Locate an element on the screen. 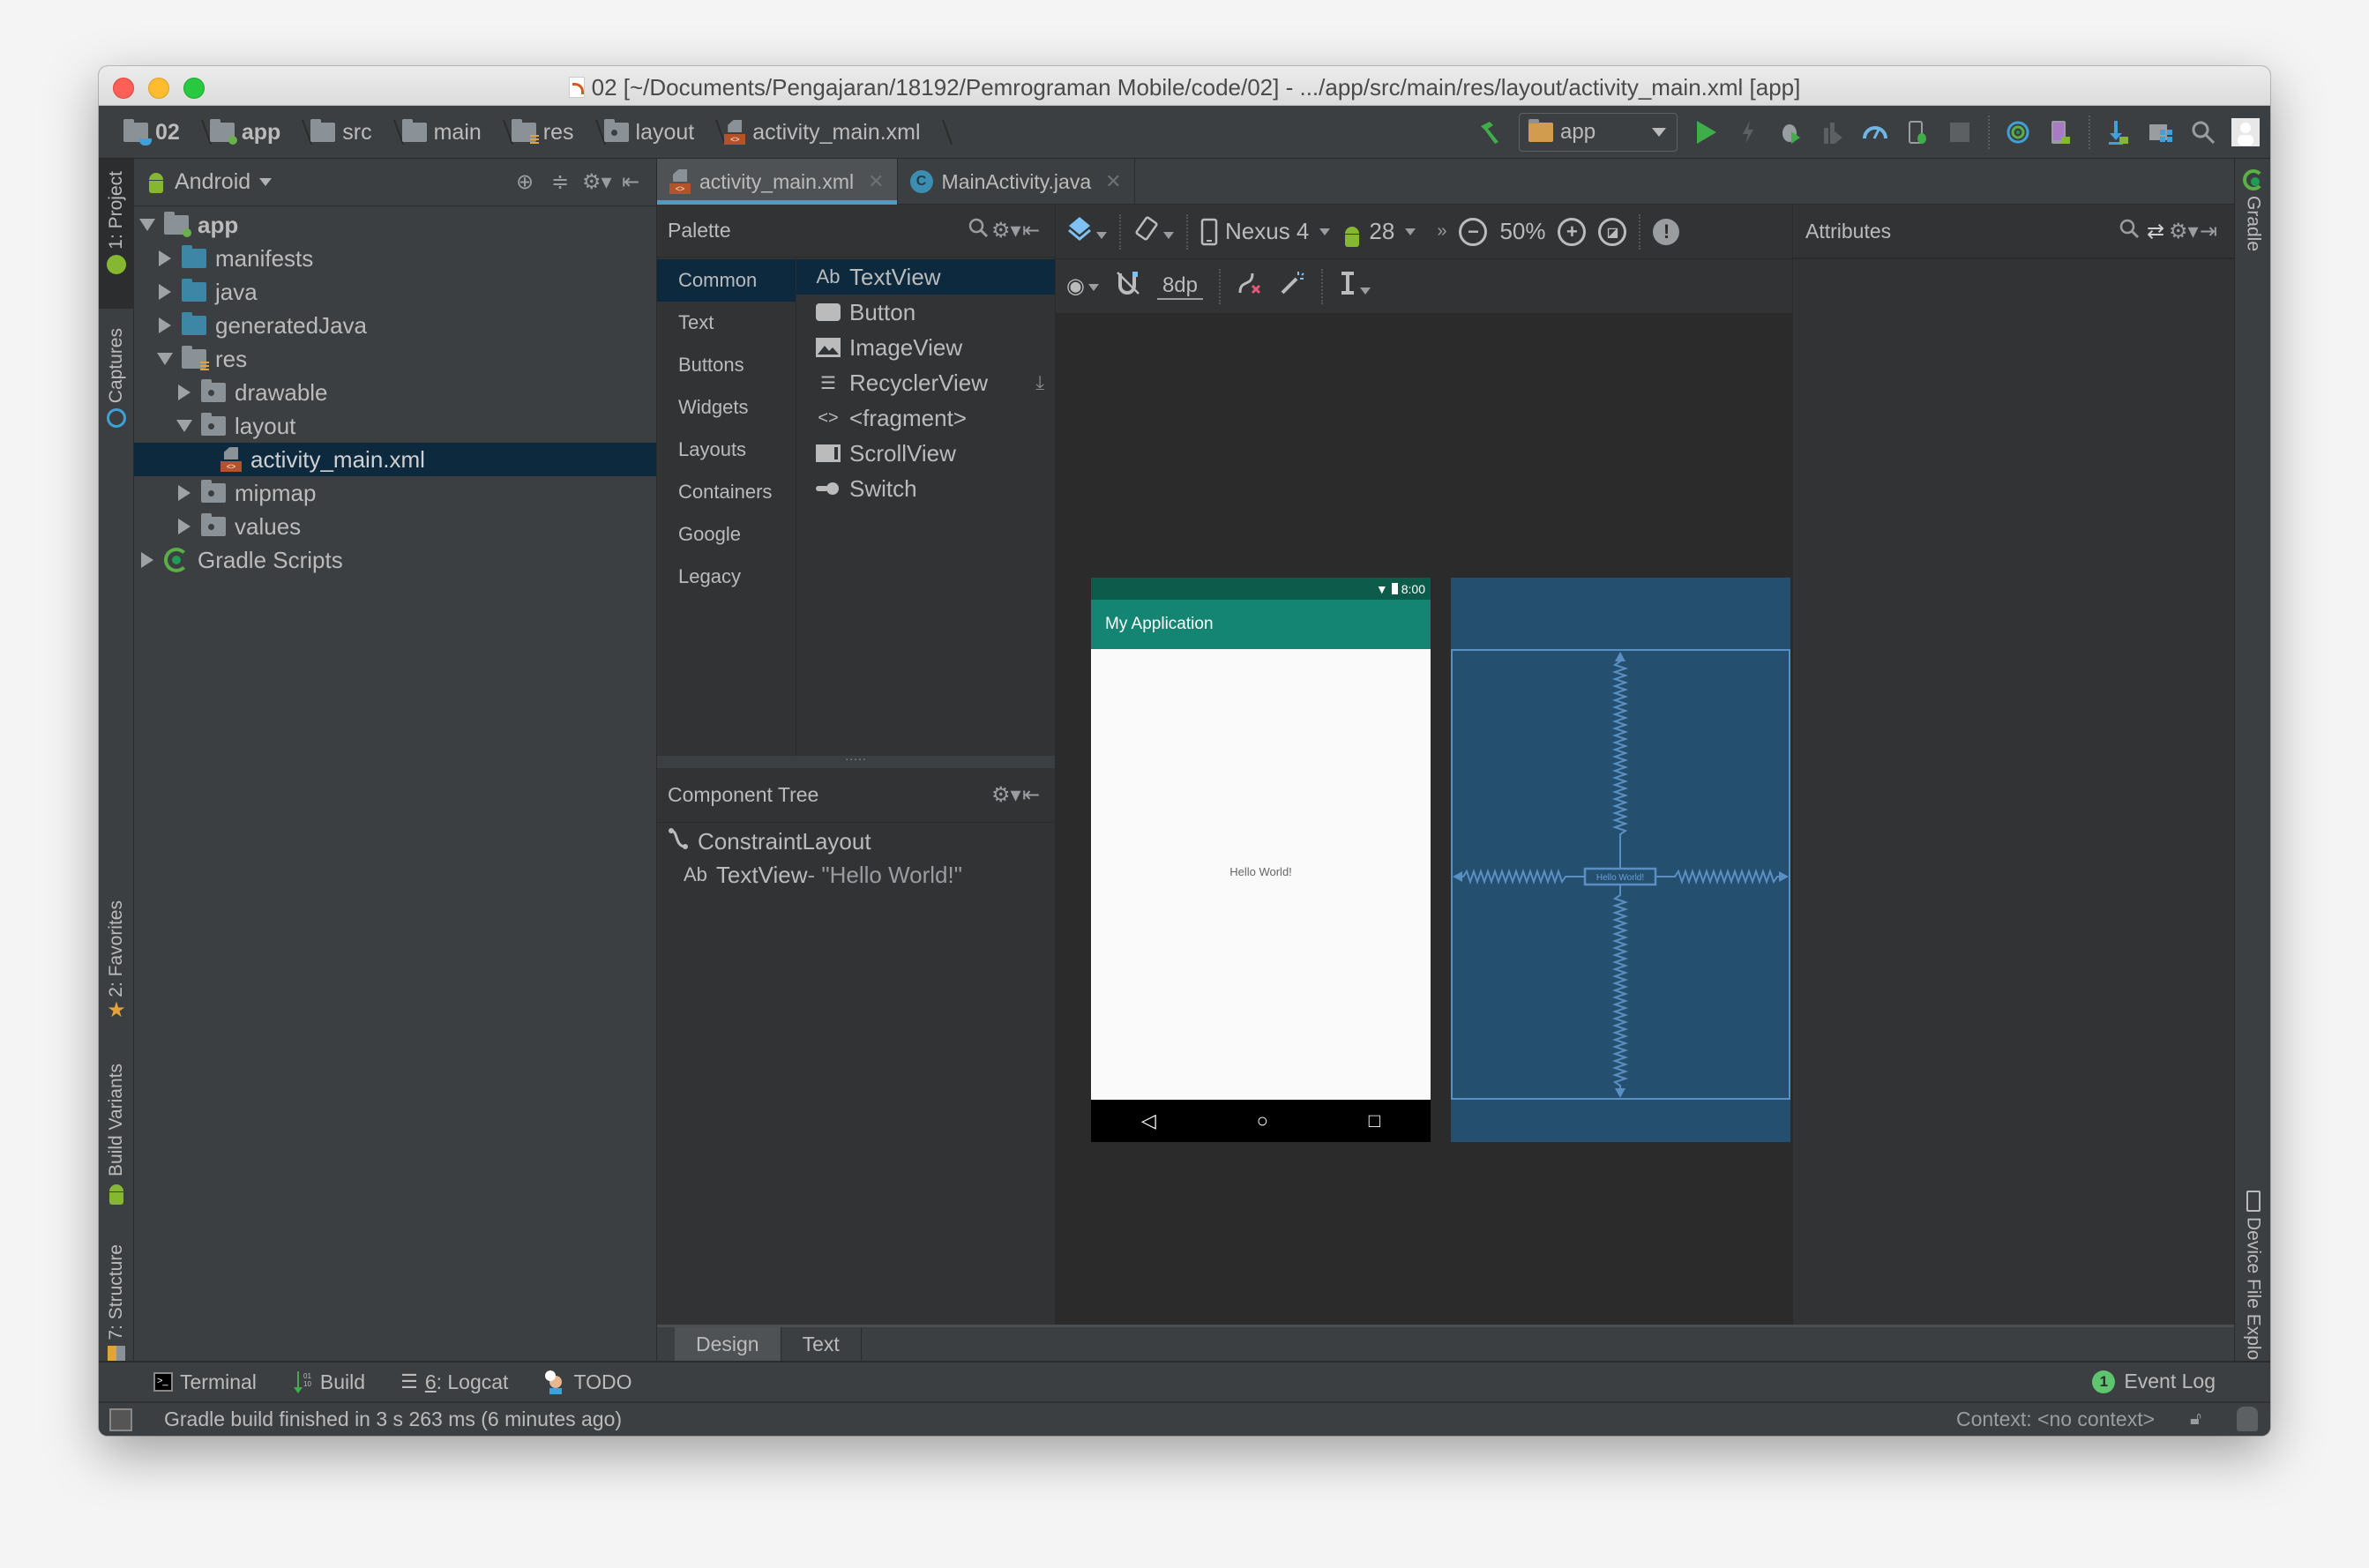  palette-category-common: Common is located at coordinates (726, 280).